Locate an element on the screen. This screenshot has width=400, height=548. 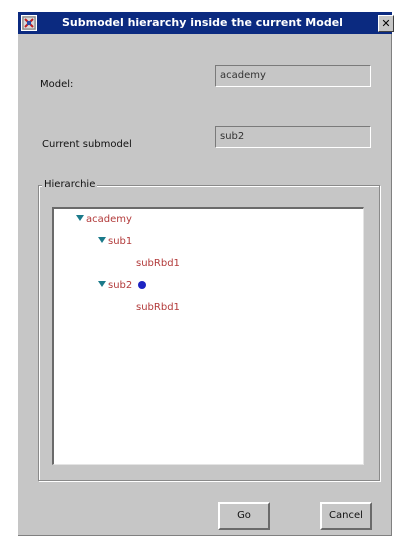
current-submodel-marker-icon is located at coordinates (142, 285).